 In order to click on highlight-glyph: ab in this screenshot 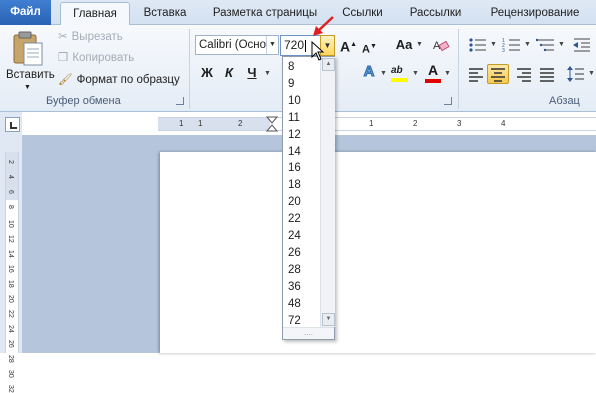, I will do `click(397, 70)`.